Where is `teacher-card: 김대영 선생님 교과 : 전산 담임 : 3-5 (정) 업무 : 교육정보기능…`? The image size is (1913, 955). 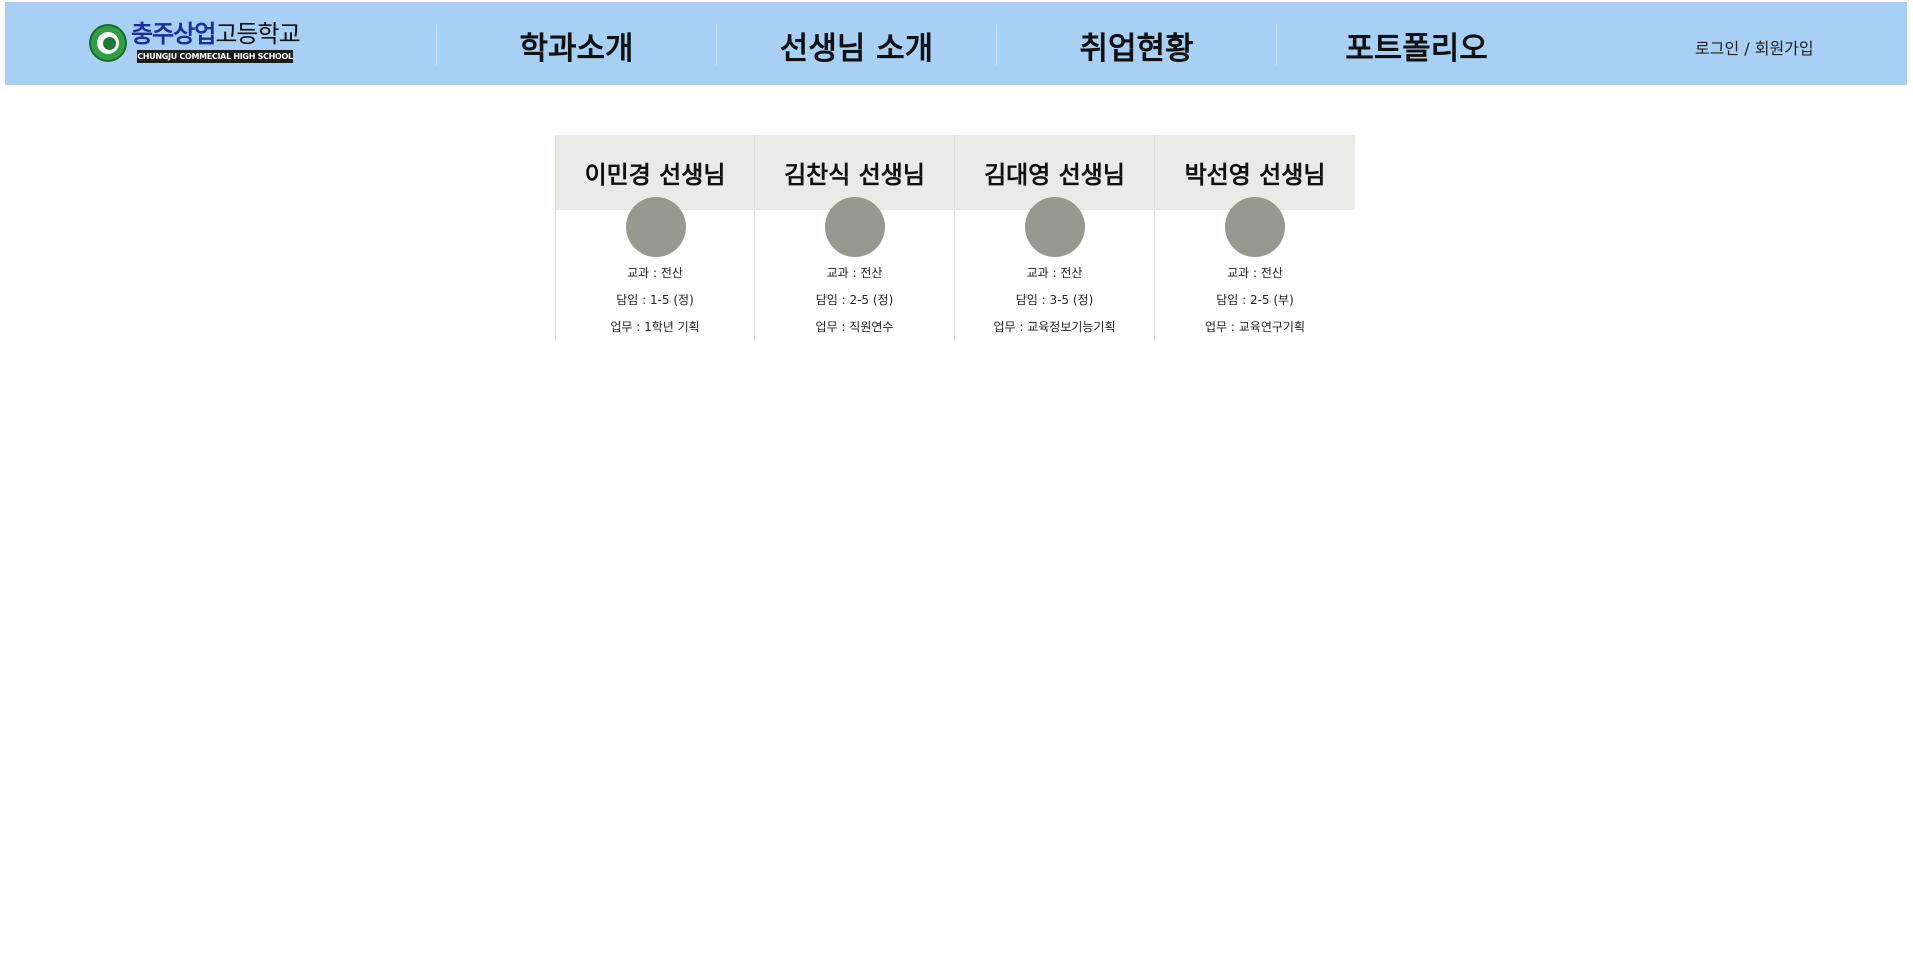
teacher-card: 김대영 선생님 교과 : 전산 담임 : 3-5 (정) 업무 : 교육정보기능… is located at coordinates (1055, 238).